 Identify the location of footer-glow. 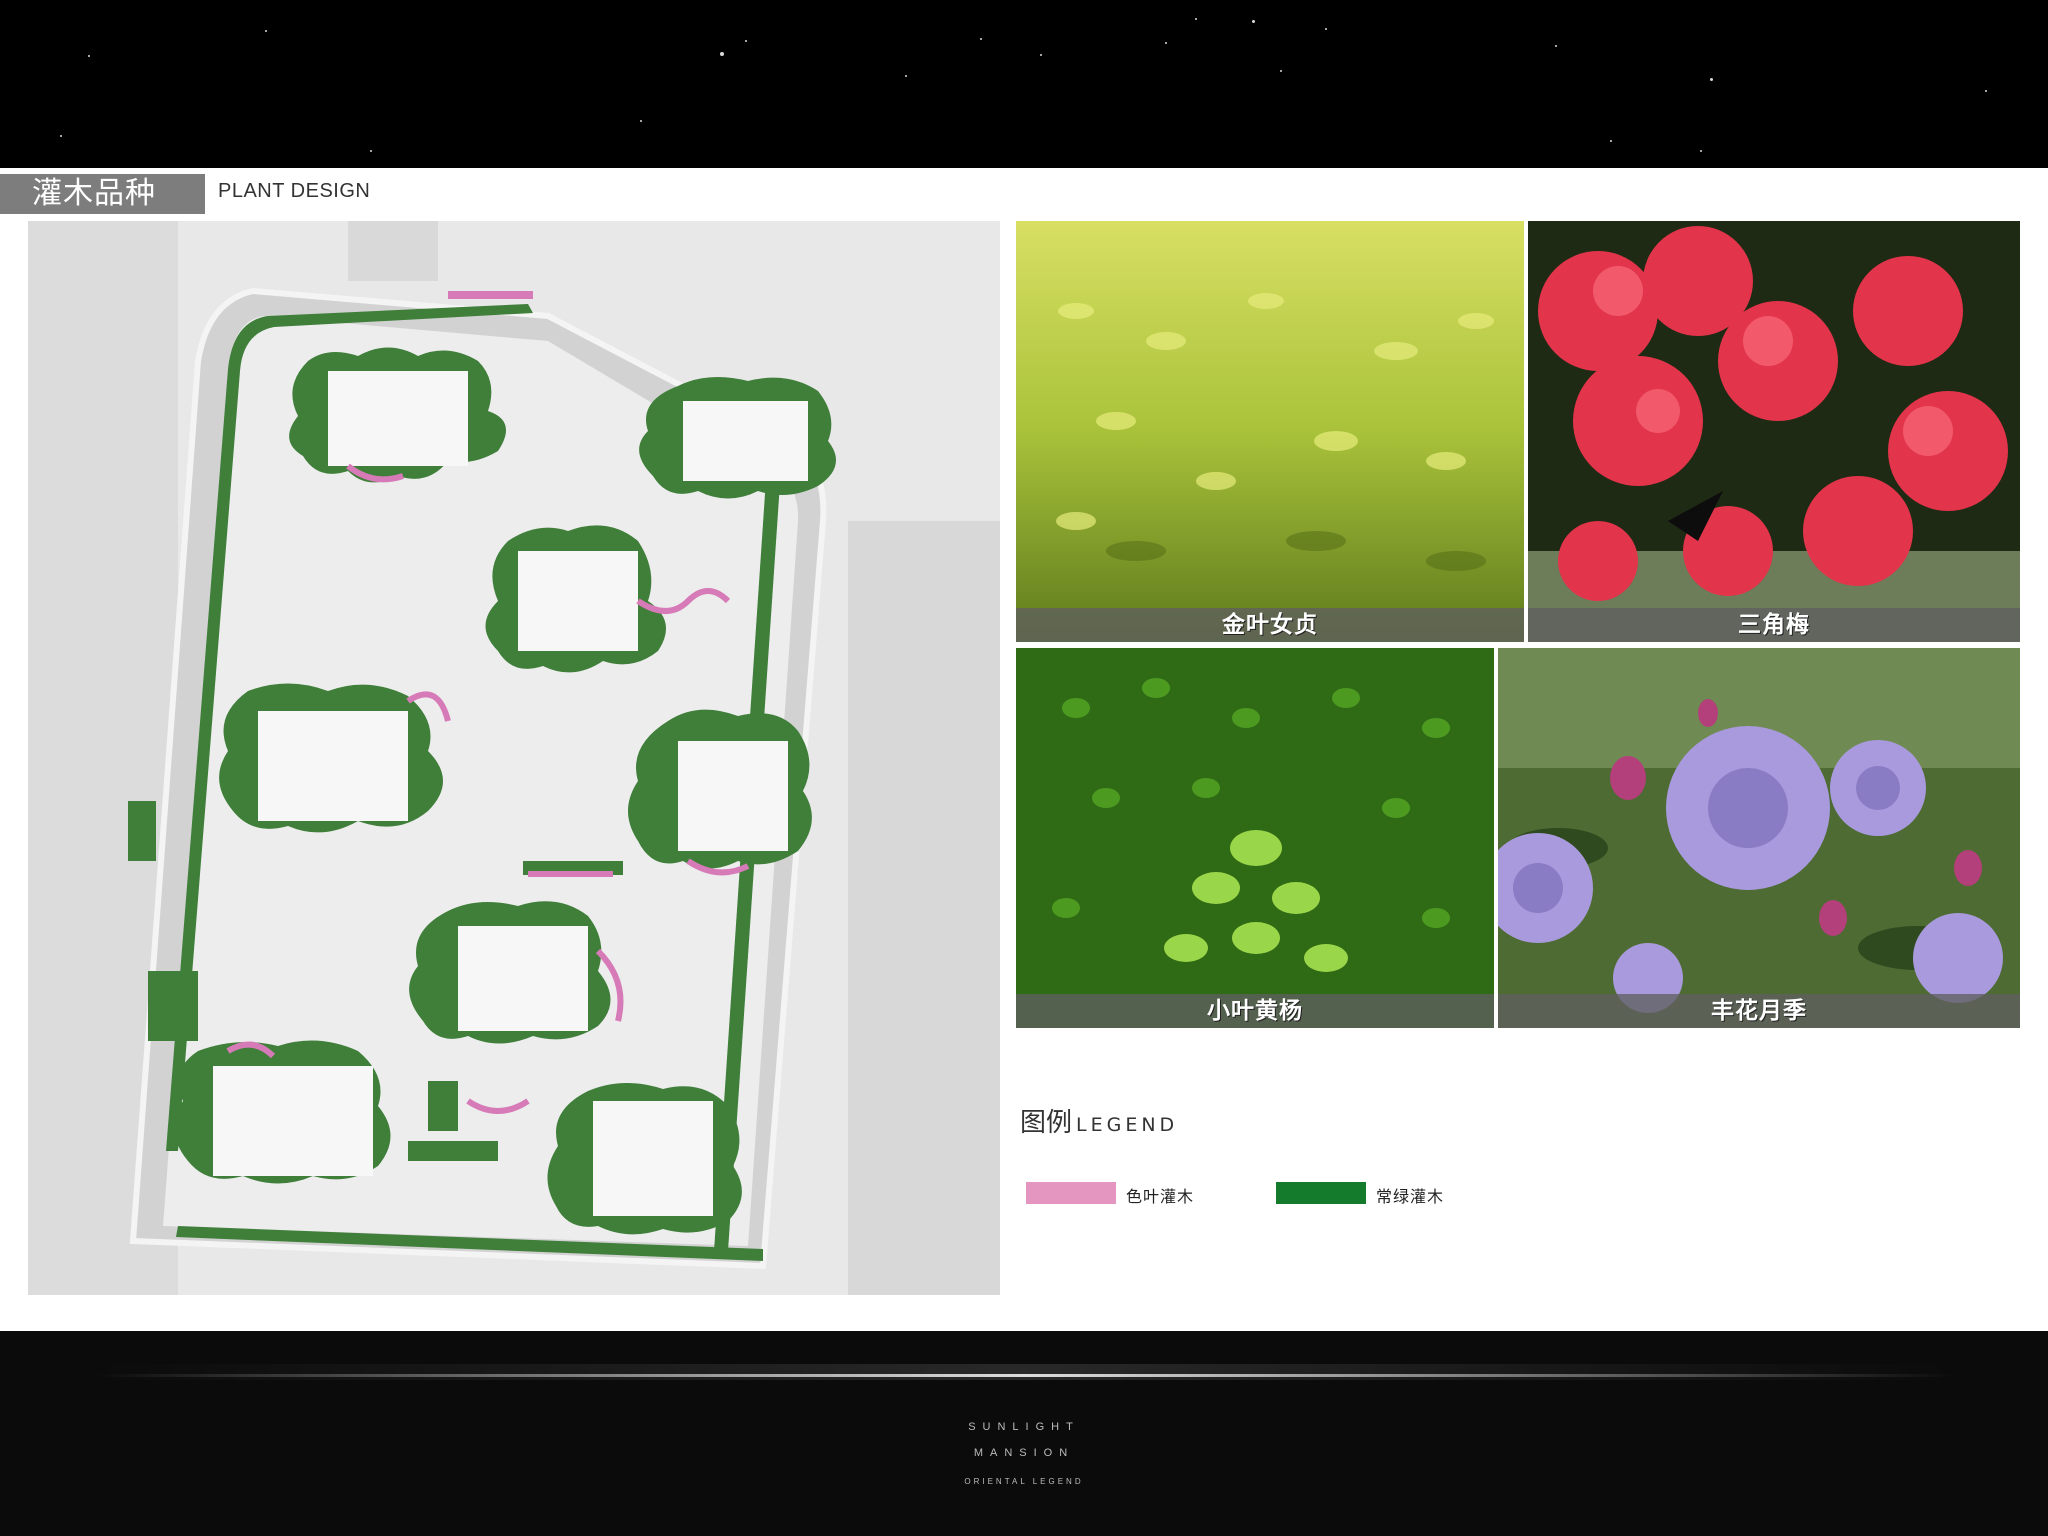
(1025, 1372).